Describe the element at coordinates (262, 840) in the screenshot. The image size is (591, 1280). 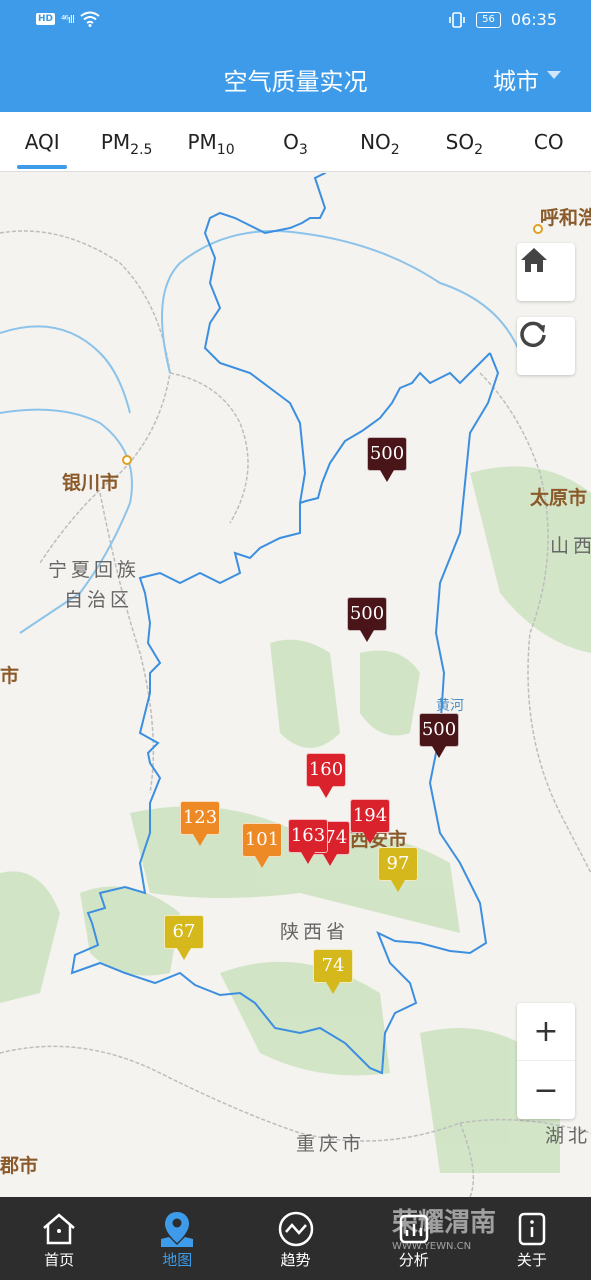
I see `aqi-marker: 101` at that location.